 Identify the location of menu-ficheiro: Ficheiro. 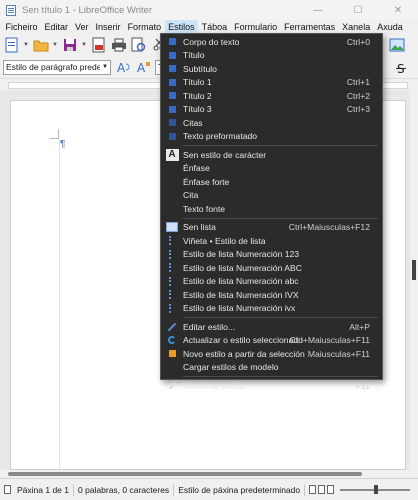
(21, 27).